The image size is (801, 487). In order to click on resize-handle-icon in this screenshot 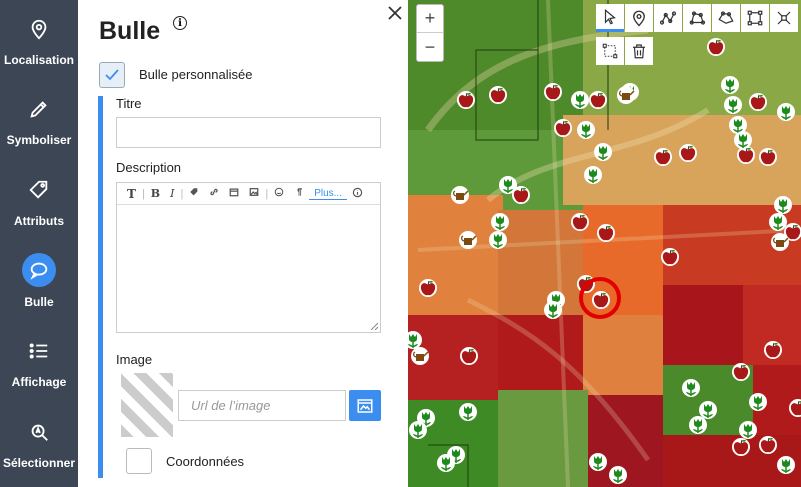, I will do `click(374, 326)`.